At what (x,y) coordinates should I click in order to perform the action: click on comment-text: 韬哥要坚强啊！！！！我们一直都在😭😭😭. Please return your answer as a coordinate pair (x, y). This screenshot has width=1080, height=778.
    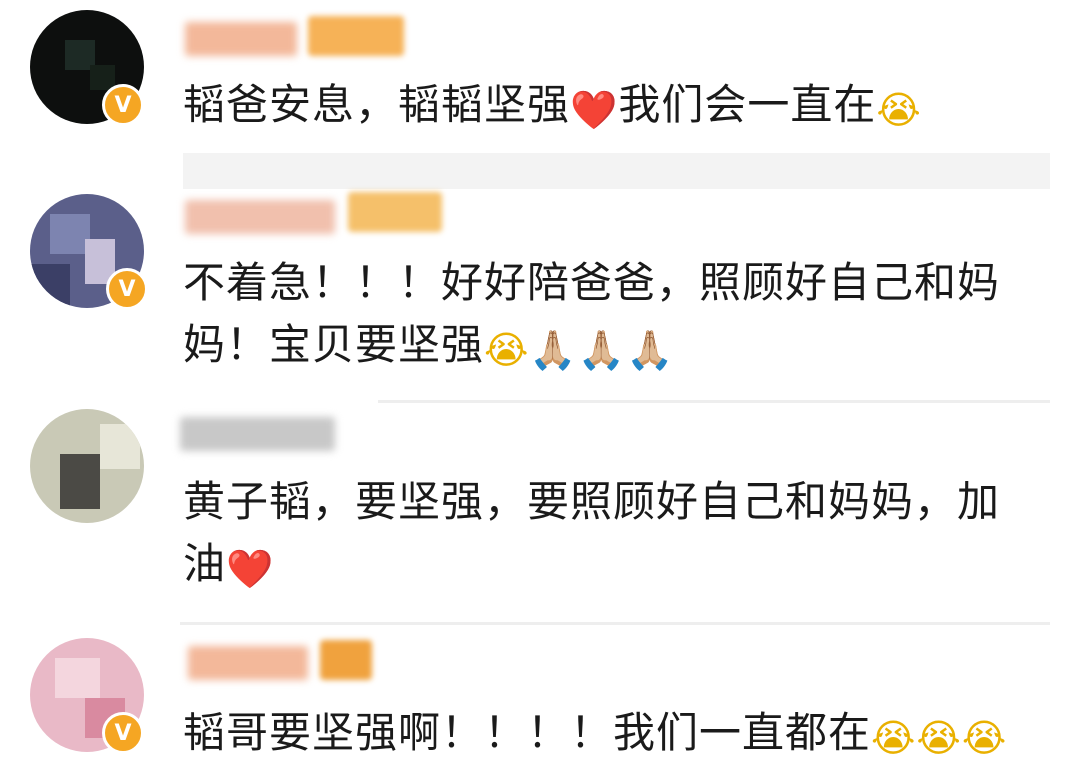
    Looking at the image, I should click on (616, 735).